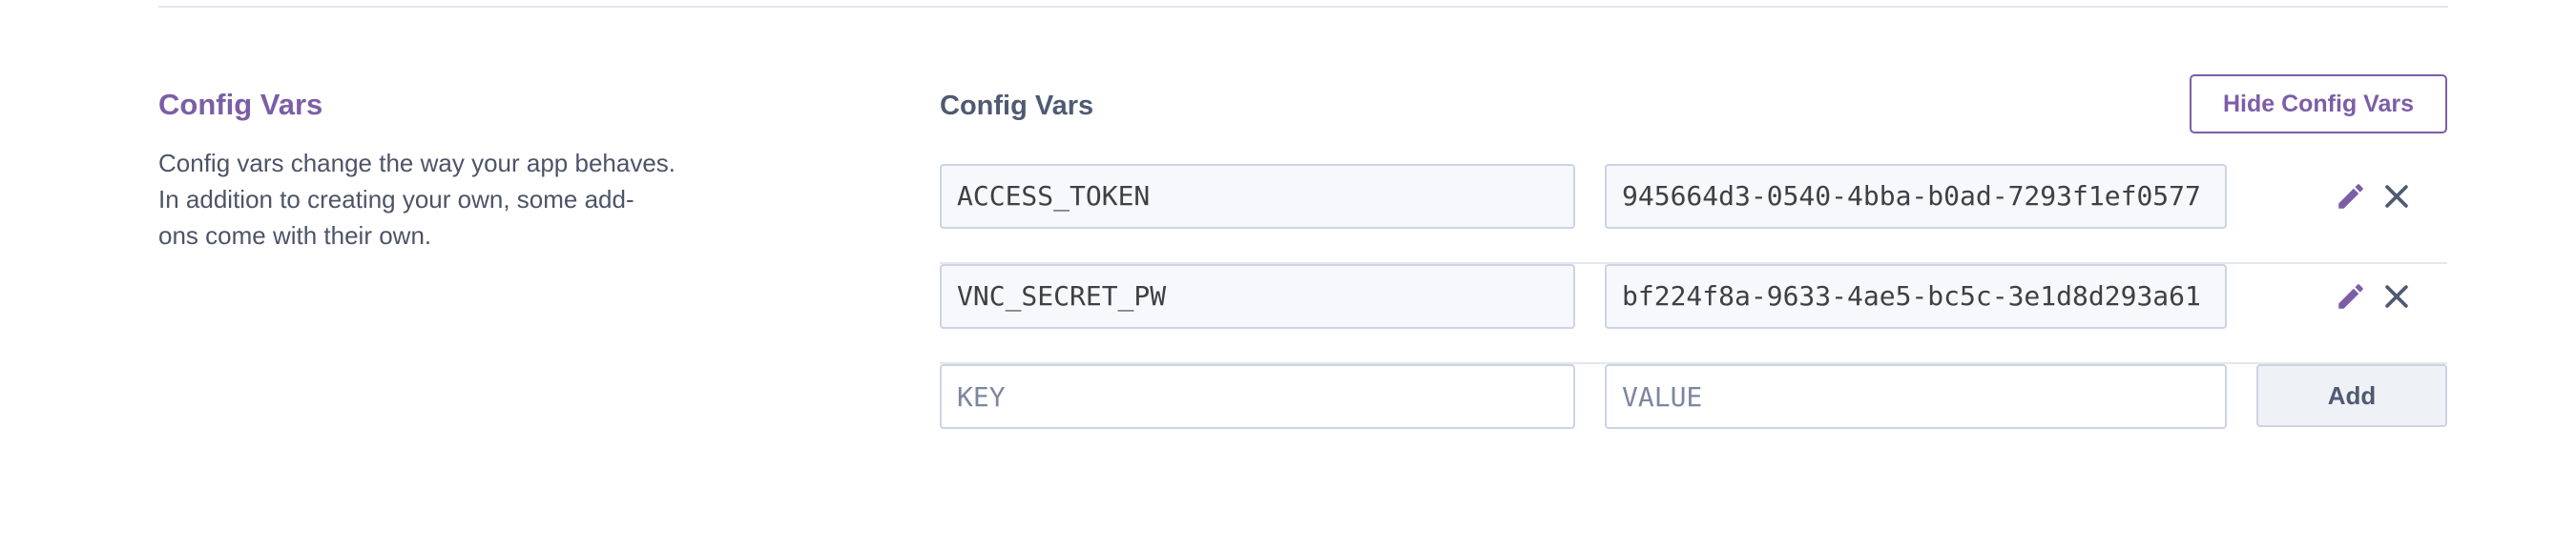 The width and height of the screenshot is (2576, 551). What do you see at coordinates (2351, 395) in the screenshot?
I see `add-config-var-button: Add` at bounding box center [2351, 395].